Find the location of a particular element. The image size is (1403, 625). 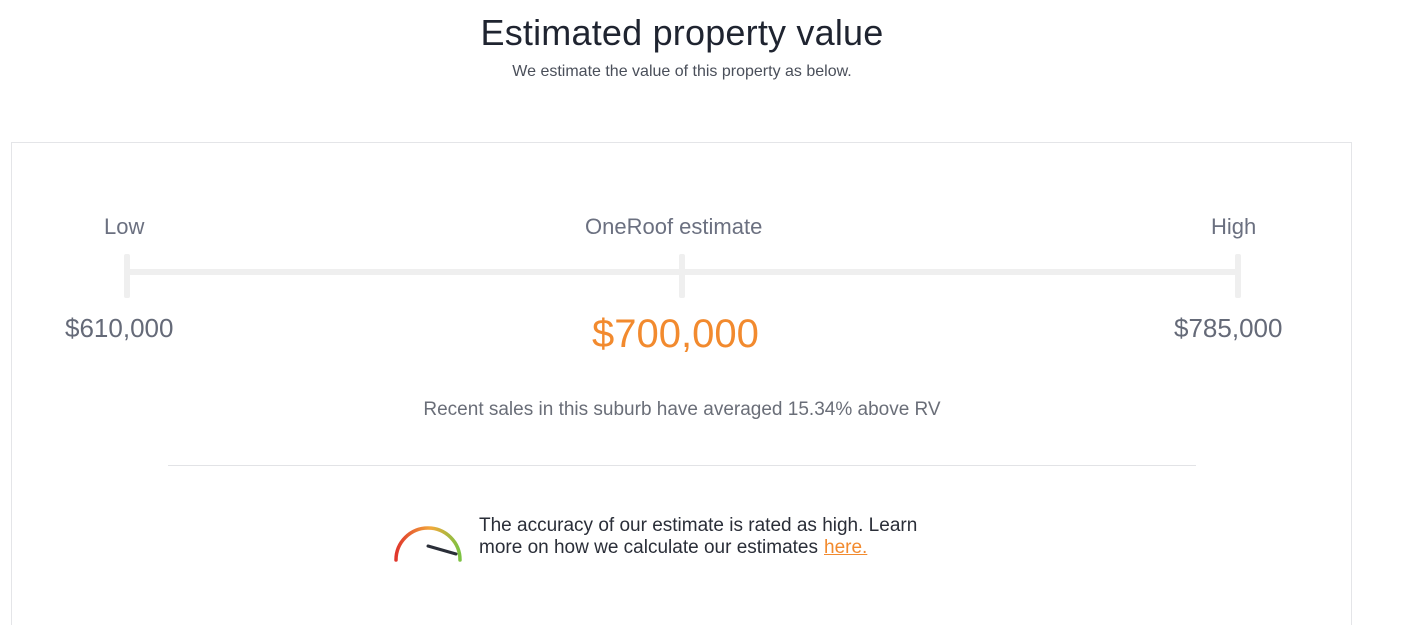

estimate-value: $700,000 is located at coordinates (675, 334).